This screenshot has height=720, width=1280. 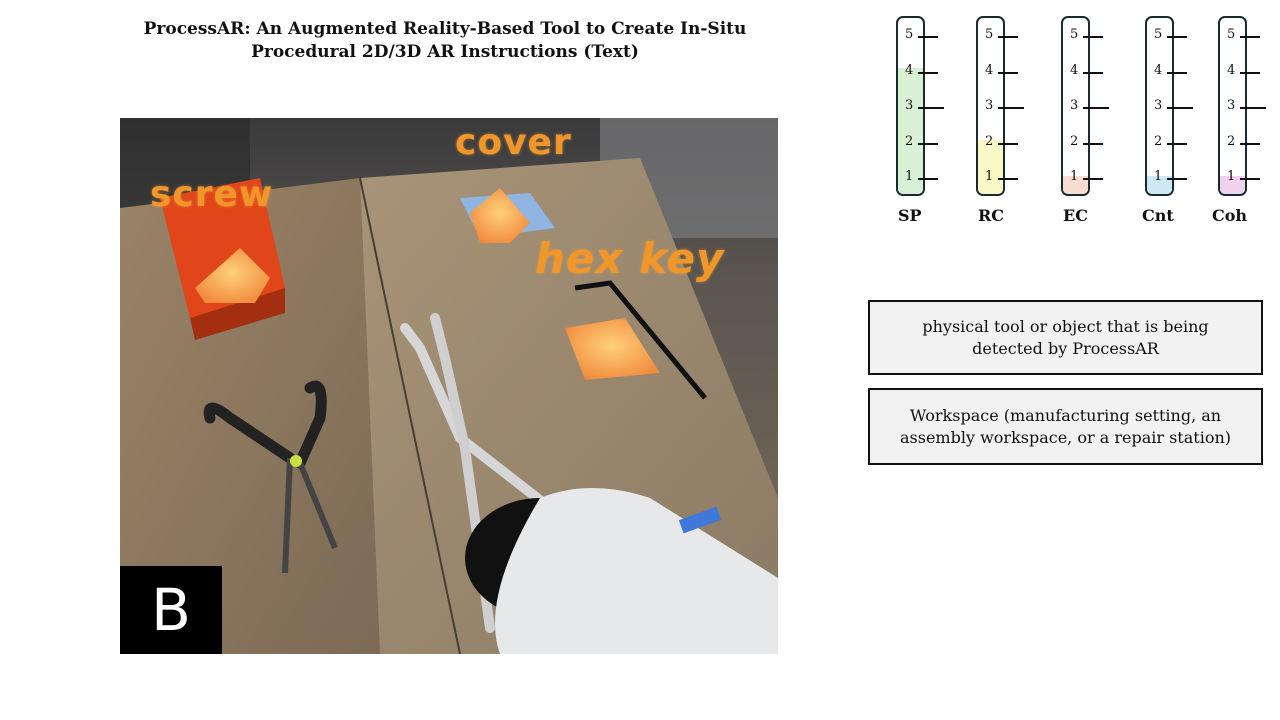 What do you see at coordinates (630, 258) in the screenshot?
I see `ar-label-hex-key: hex key` at bounding box center [630, 258].